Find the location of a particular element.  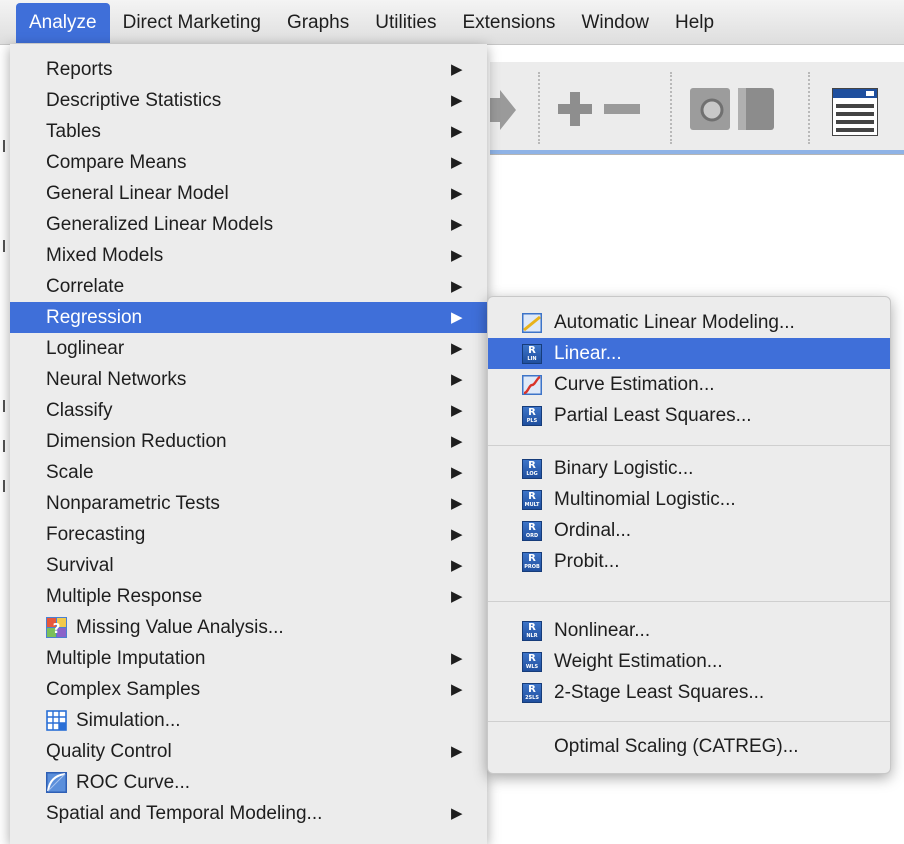

menu-item-survival: Survival ▶ is located at coordinates (248, 565).